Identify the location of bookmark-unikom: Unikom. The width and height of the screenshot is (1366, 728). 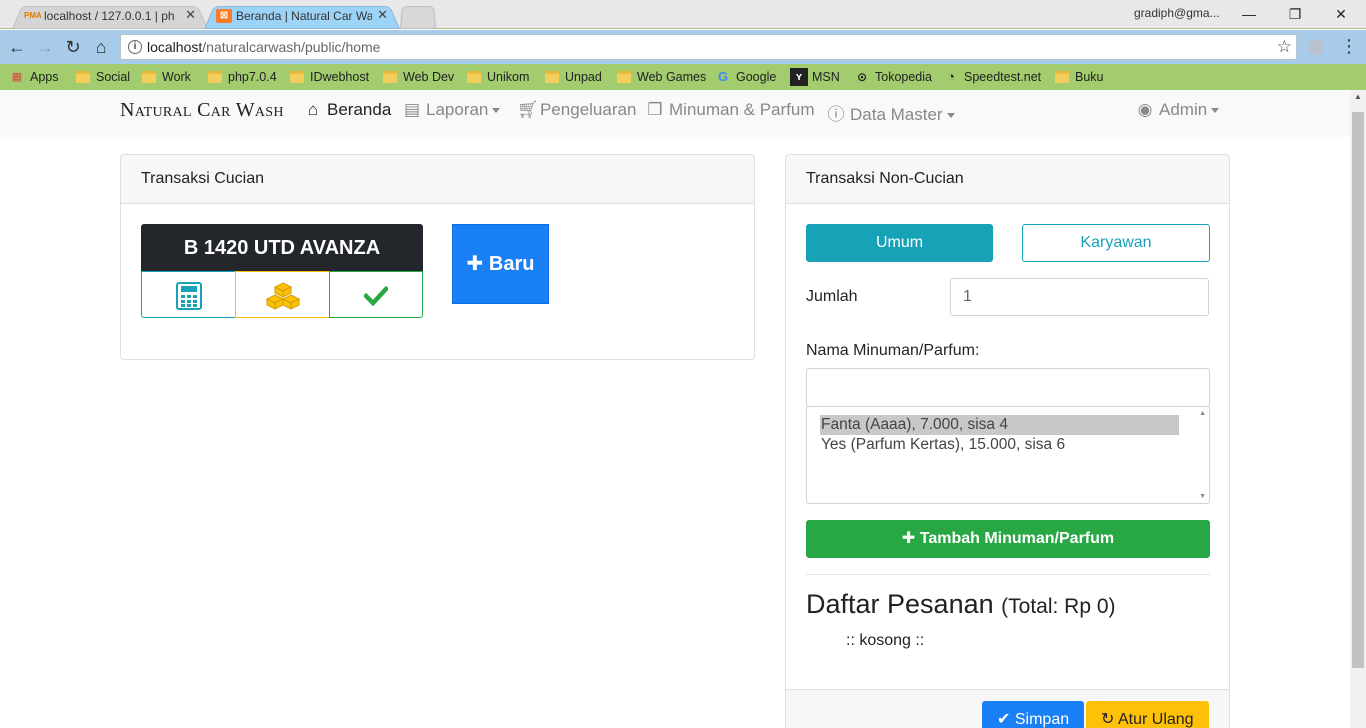
(497, 77).